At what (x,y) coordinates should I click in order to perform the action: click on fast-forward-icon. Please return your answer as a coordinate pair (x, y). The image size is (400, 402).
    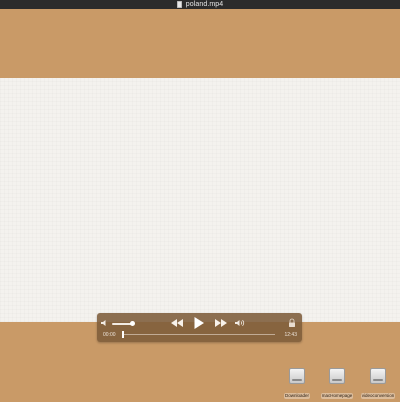
    Looking at the image, I should click on (221, 323).